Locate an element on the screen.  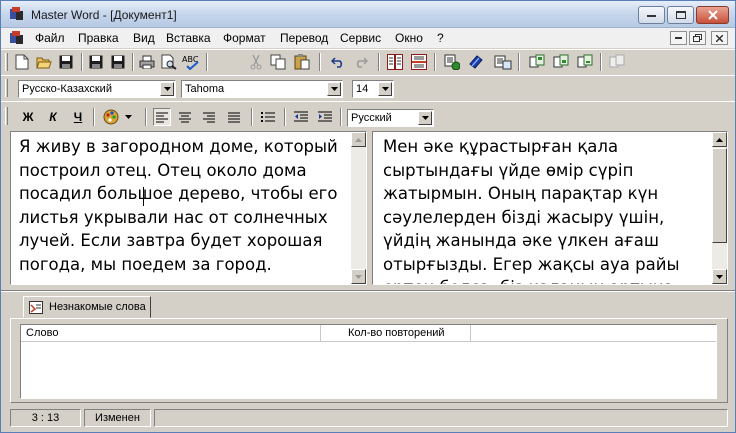
doc-minimize-button is located at coordinates (678, 38).